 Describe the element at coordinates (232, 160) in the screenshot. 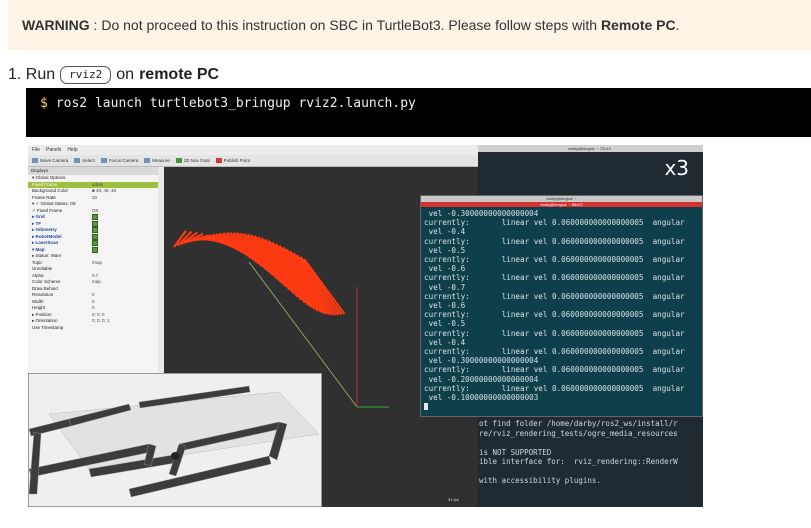

I see `tool-publish-point: Publish Point` at that location.